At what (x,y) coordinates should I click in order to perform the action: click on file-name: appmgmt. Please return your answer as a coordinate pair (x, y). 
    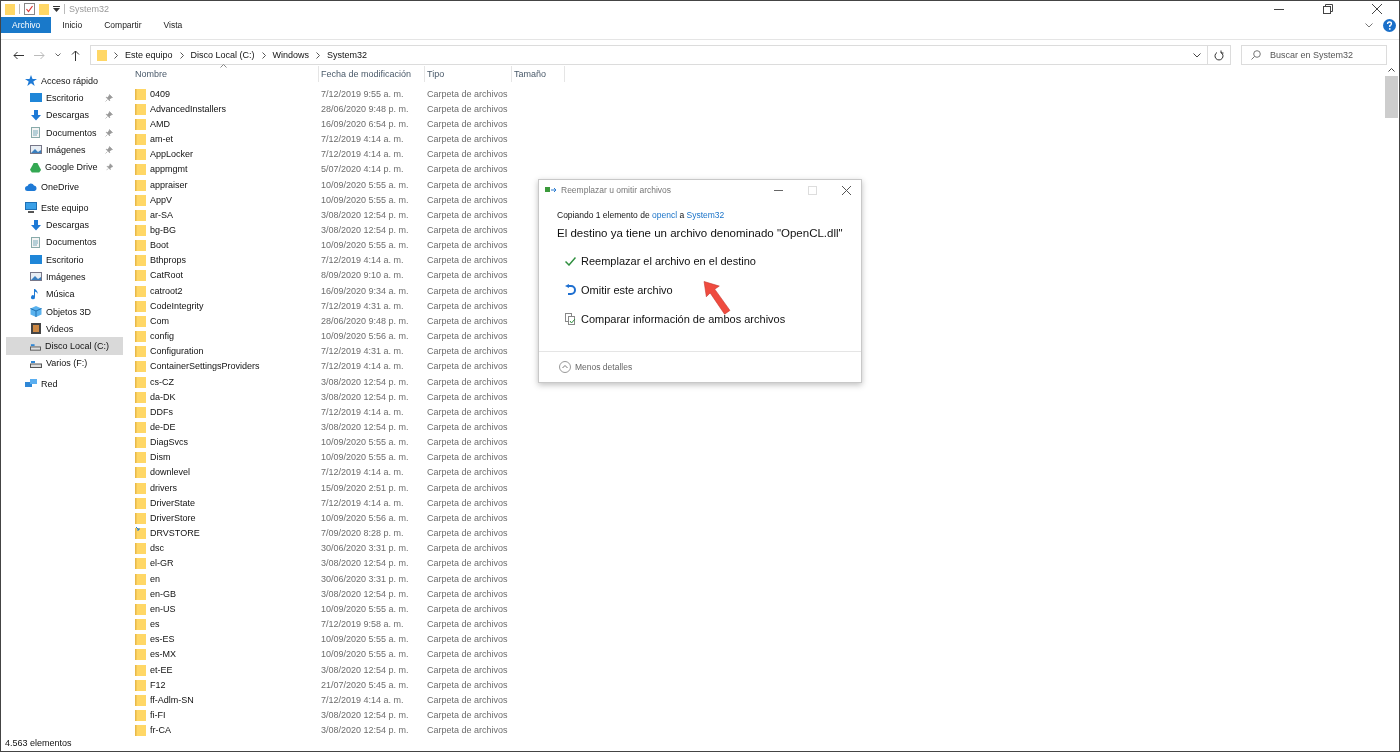
    Looking at the image, I should click on (169, 169).